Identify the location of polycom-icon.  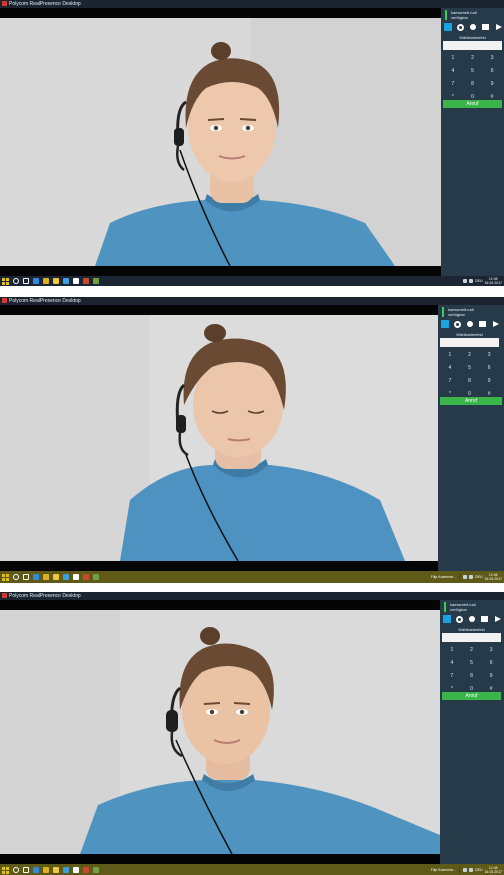
(4, 300).